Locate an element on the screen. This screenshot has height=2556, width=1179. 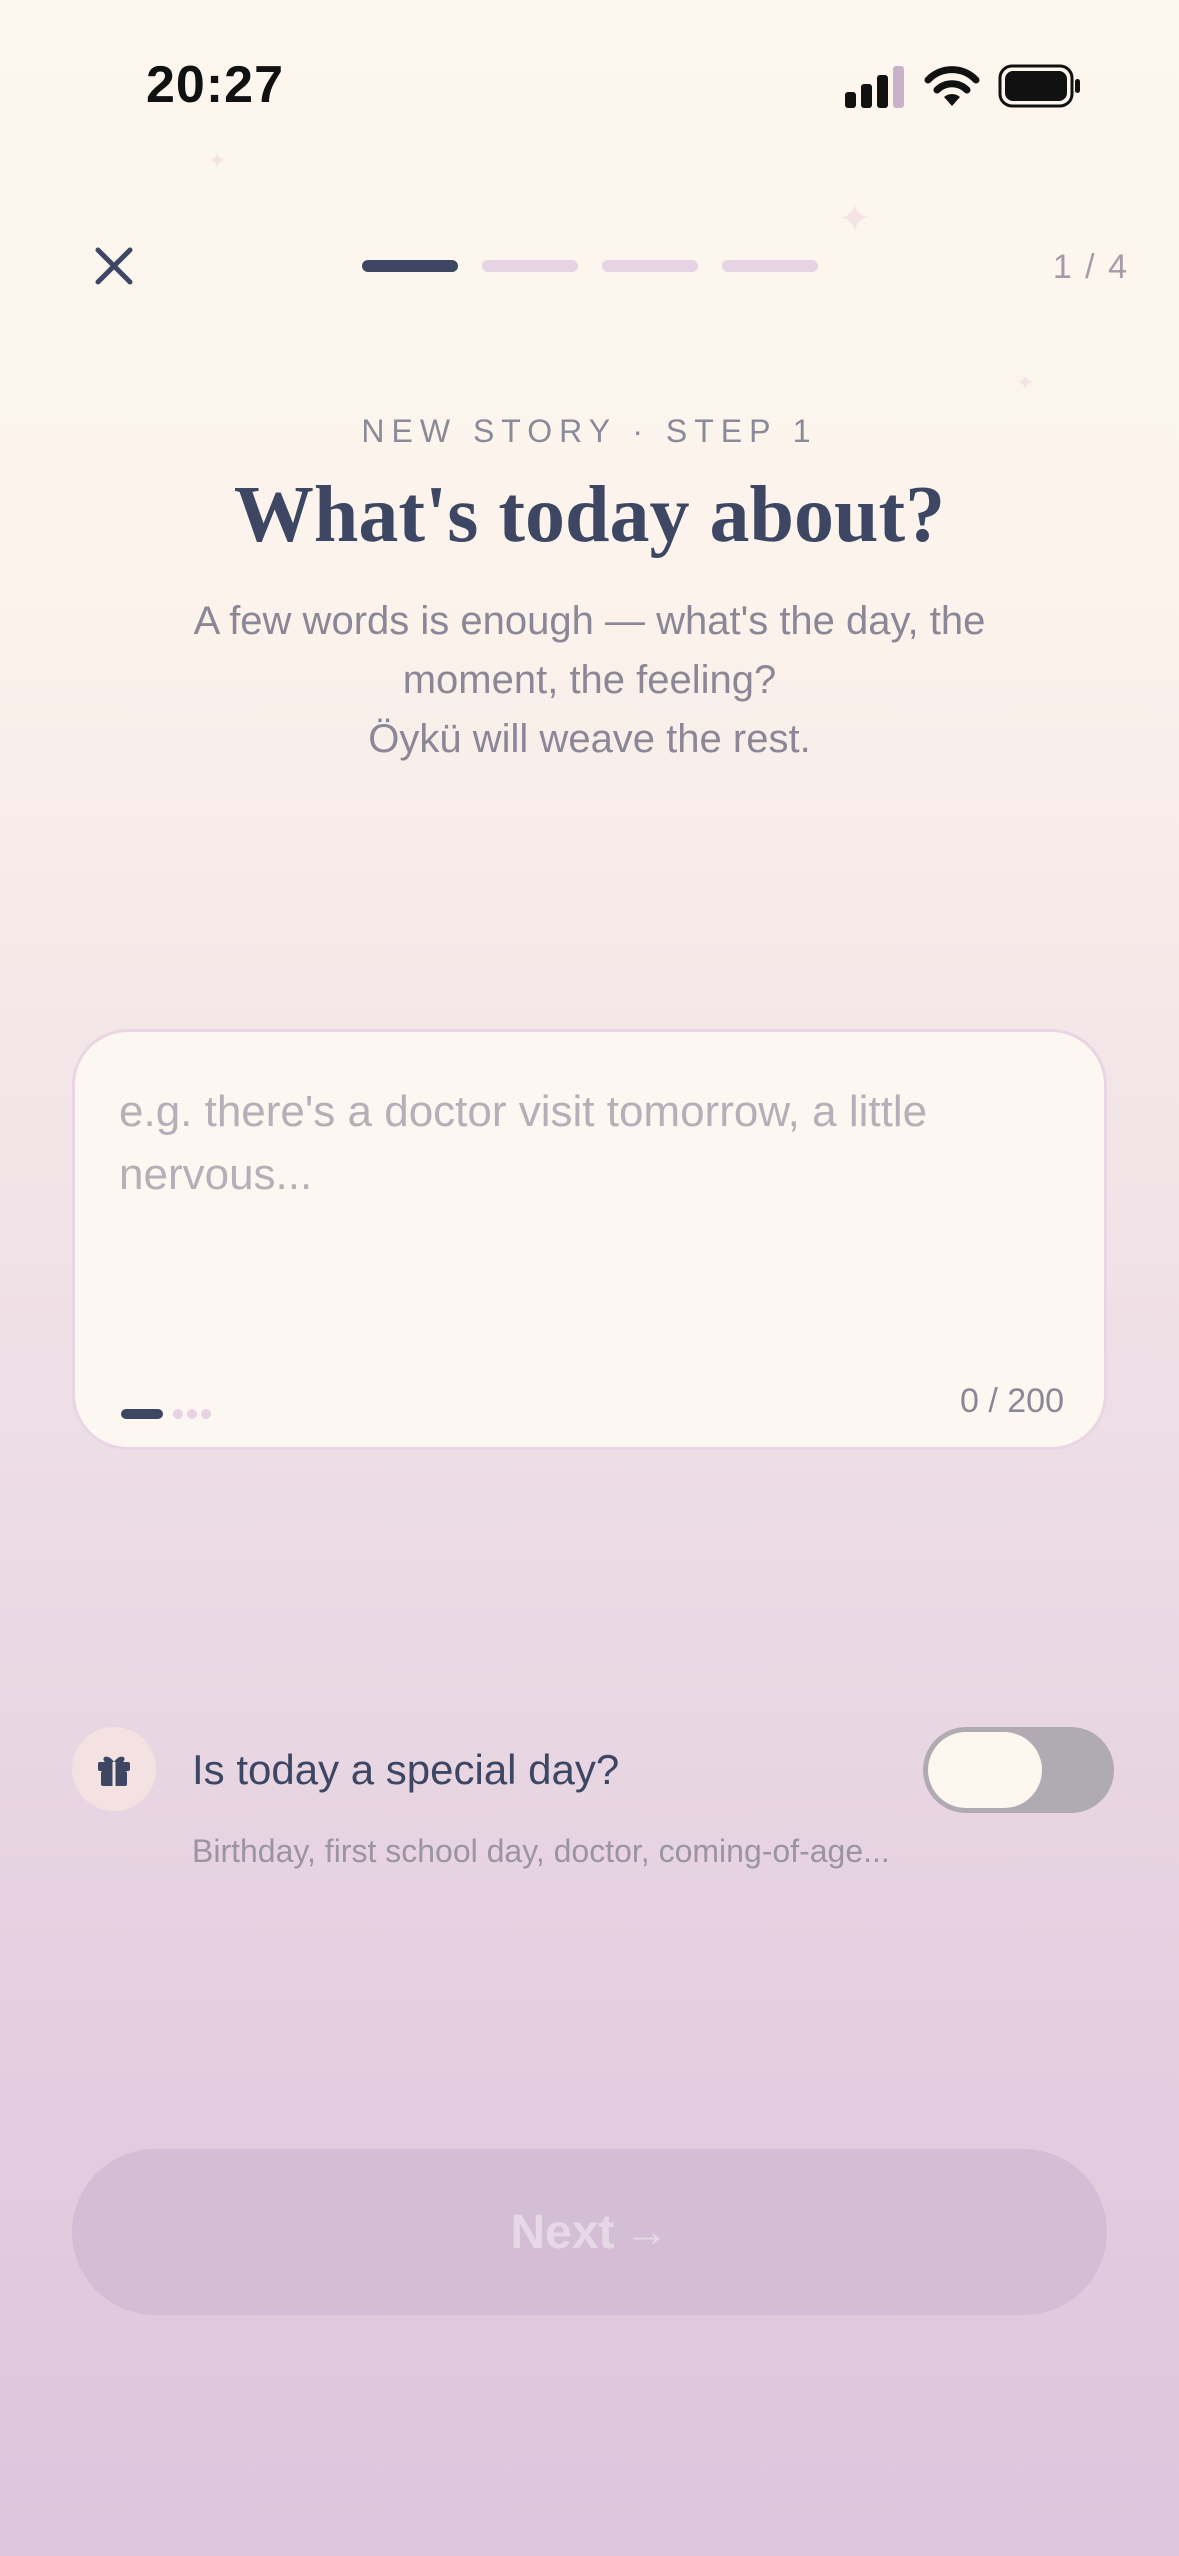
special-day-toggle is located at coordinates (1018, 1770).